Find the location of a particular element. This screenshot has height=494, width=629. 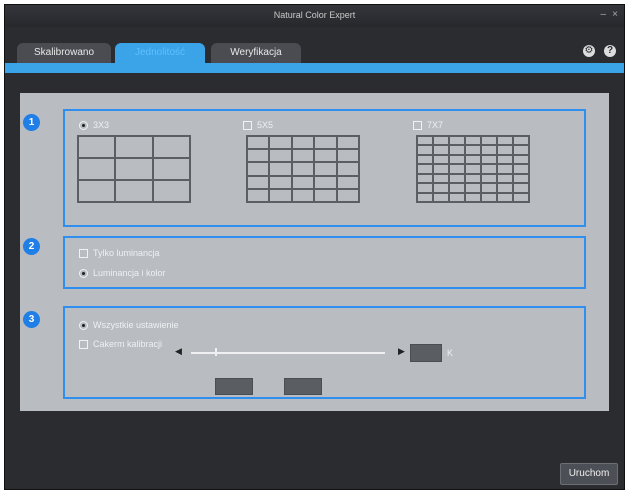

run-button: Uruchom is located at coordinates (589, 474).